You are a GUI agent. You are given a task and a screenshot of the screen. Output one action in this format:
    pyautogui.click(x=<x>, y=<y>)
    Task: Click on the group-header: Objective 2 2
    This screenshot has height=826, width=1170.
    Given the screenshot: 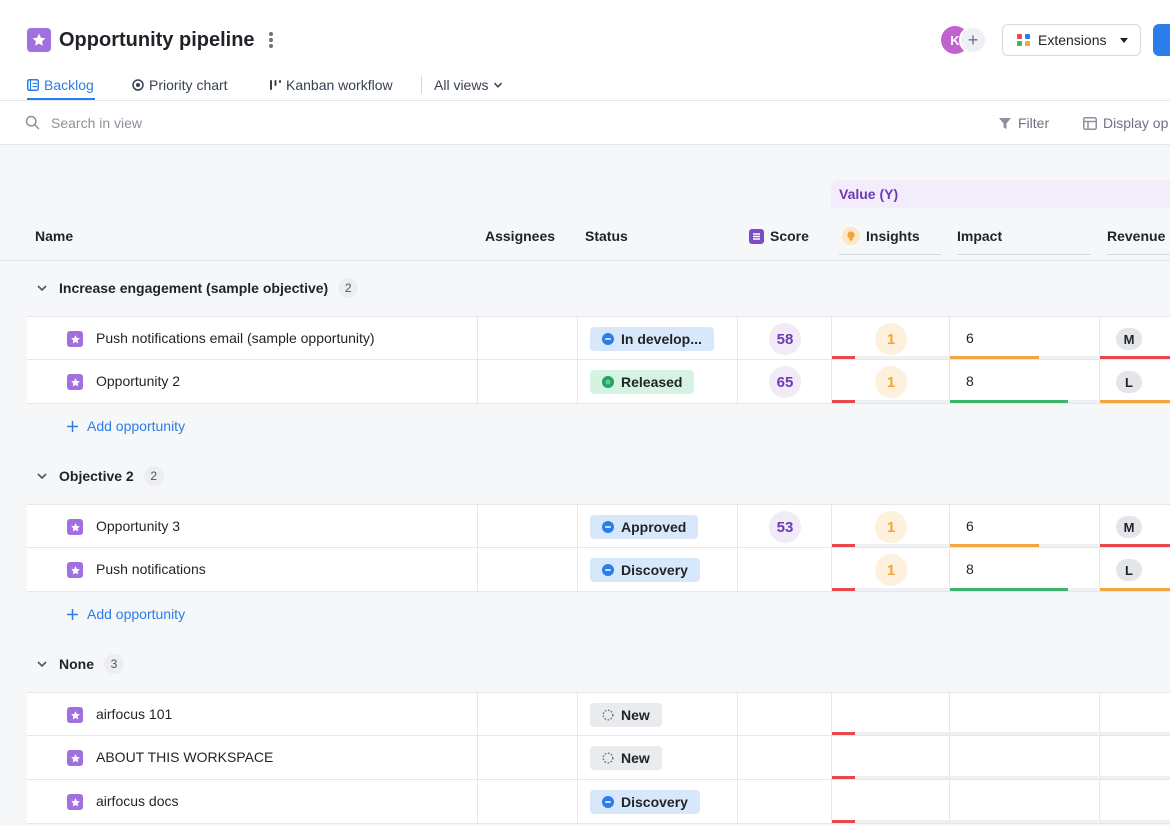 What is the action you would take?
    pyautogui.click(x=99, y=476)
    